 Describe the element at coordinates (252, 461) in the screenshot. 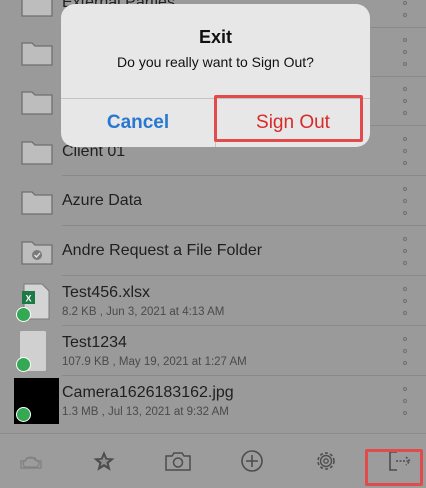

I see `add-icon` at that location.